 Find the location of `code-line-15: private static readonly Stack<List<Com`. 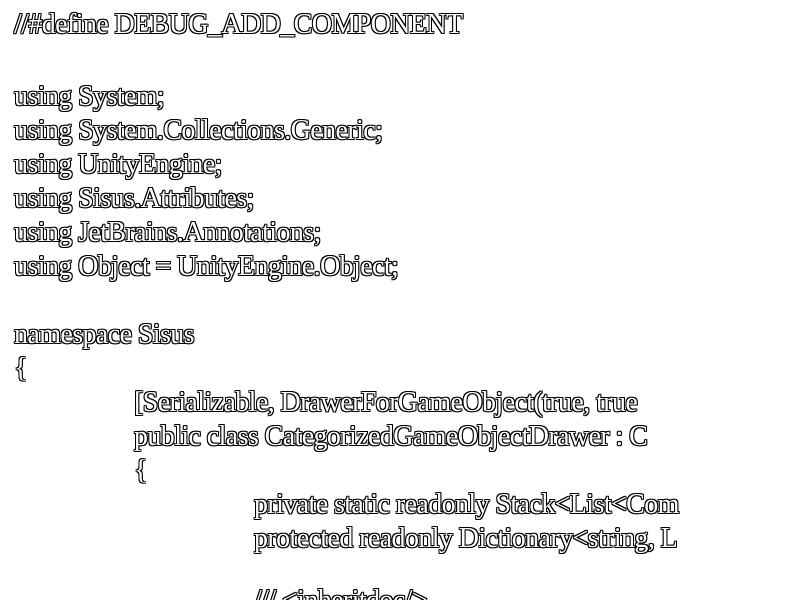

code-line-15: private static readonly Stack<List<Com is located at coordinates (466, 504).